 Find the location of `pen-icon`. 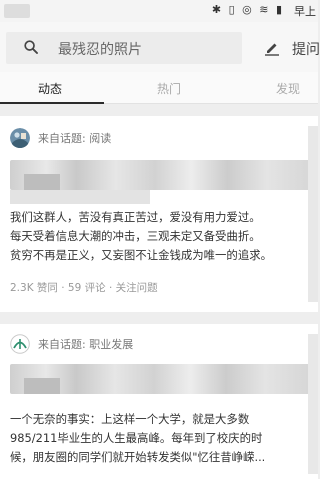

pen-icon is located at coordinates (272, 49).